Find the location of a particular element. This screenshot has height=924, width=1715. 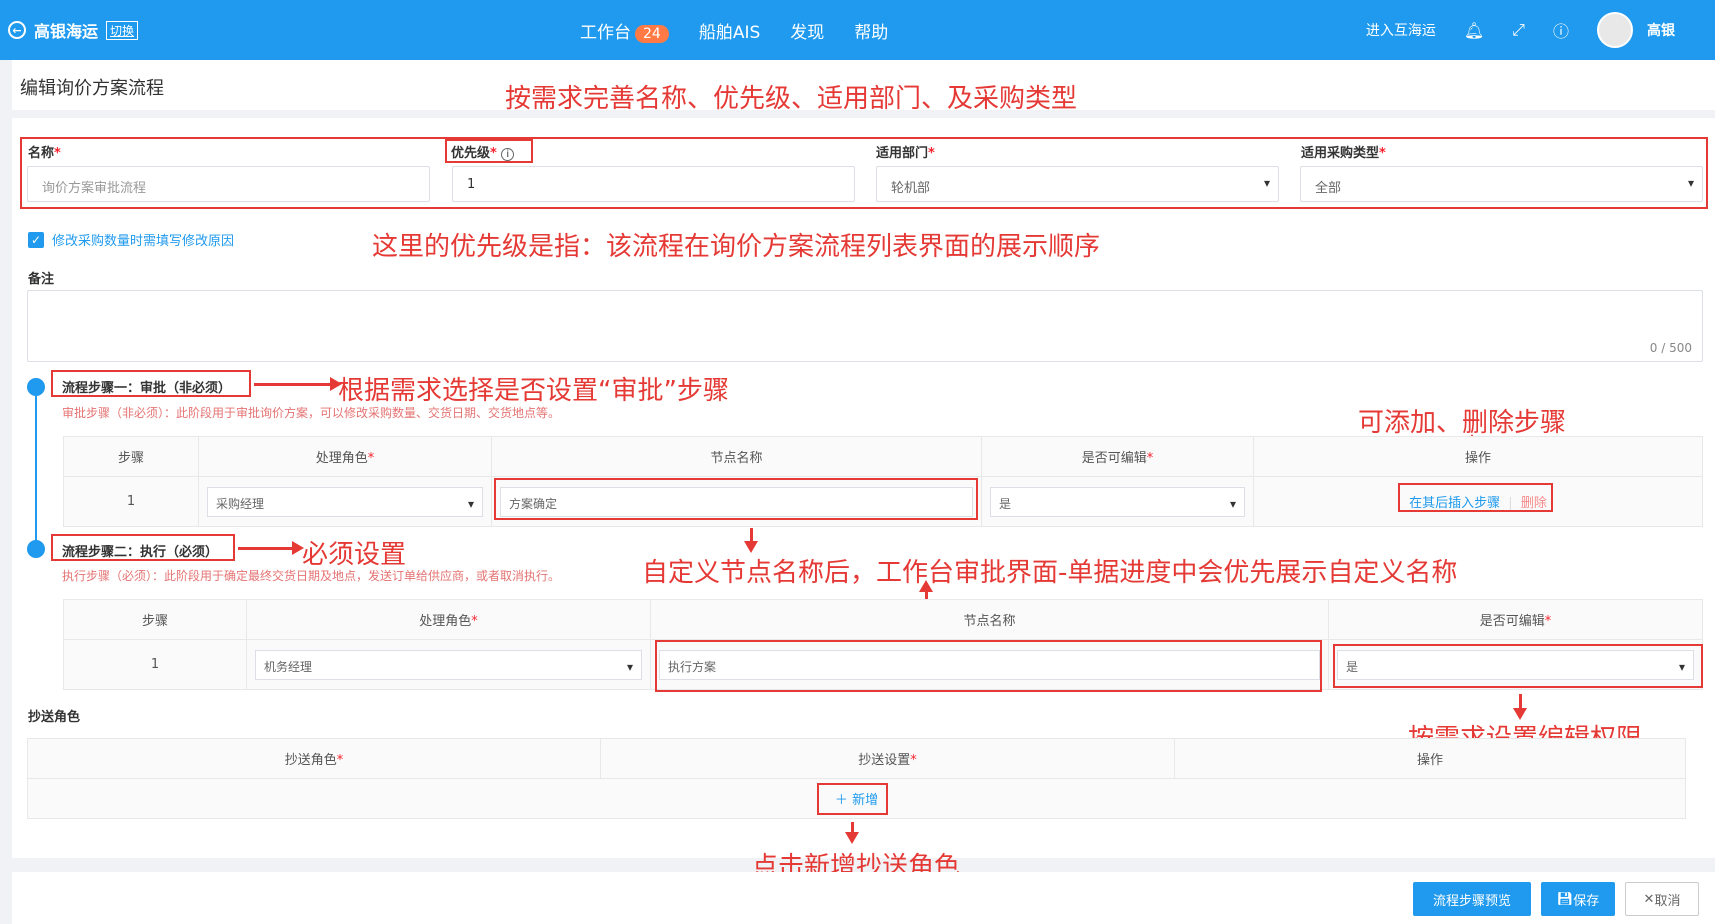

step-connector is located at coordinates (36, 472).